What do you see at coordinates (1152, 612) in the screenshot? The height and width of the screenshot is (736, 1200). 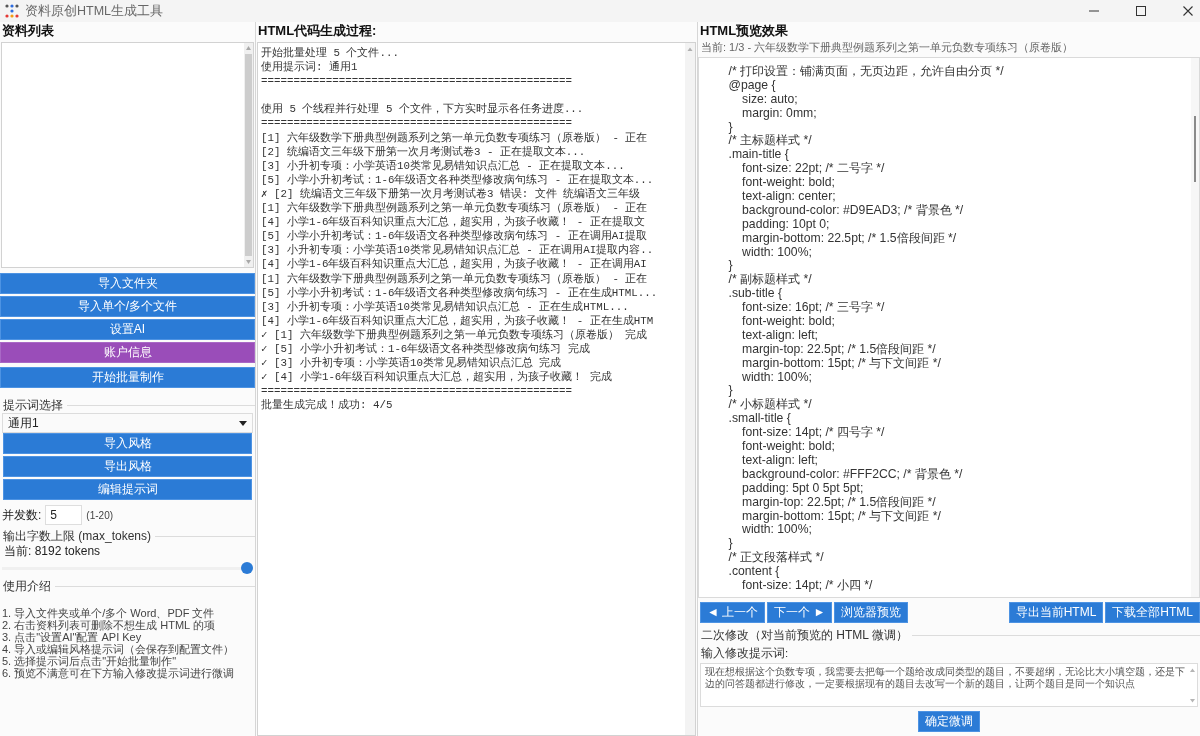 I see `download-all-button: 下载全部HTML` at bounding box center [1152, 612].